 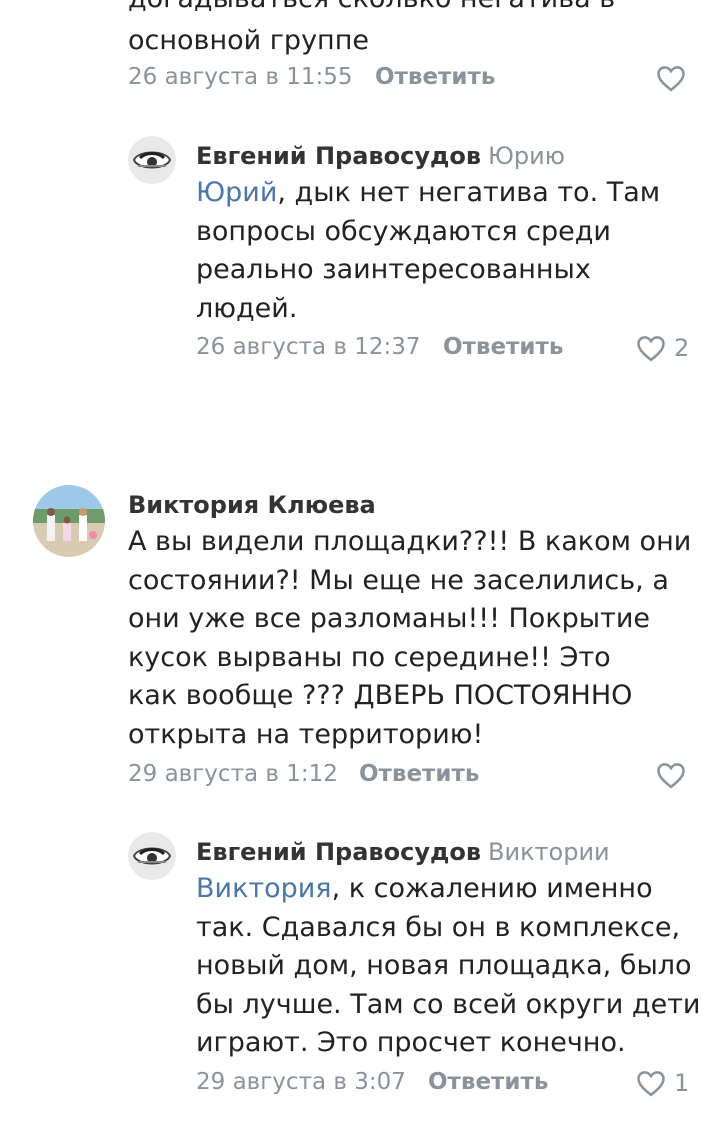 I want to click on like-button: 1, so click(x=662, y=1083).